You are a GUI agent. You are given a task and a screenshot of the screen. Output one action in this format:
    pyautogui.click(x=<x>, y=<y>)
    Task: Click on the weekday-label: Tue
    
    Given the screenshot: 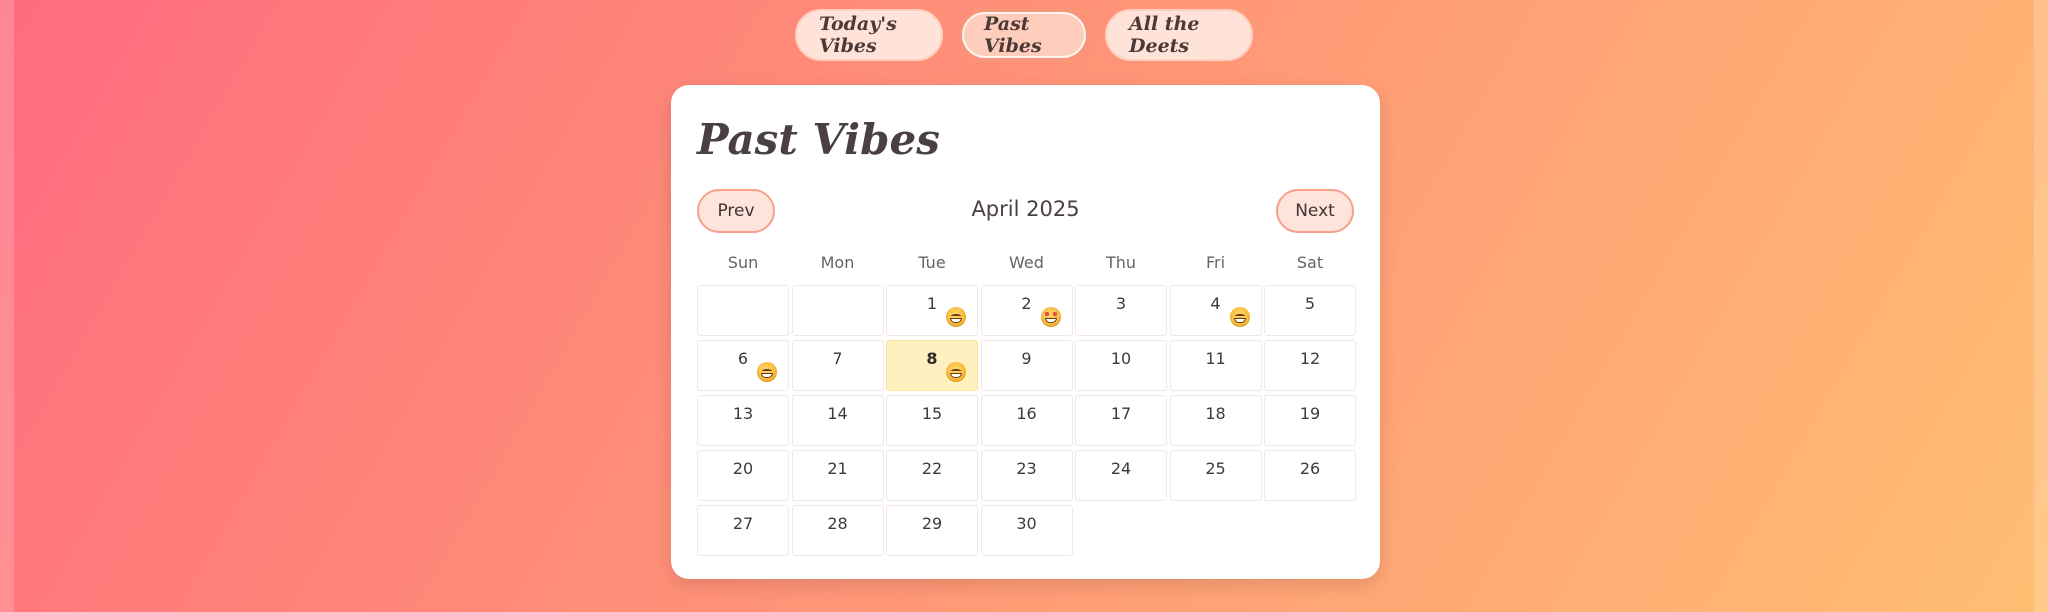 What is the action you would take?
    pyautogui.click(x=932, y=262)
    